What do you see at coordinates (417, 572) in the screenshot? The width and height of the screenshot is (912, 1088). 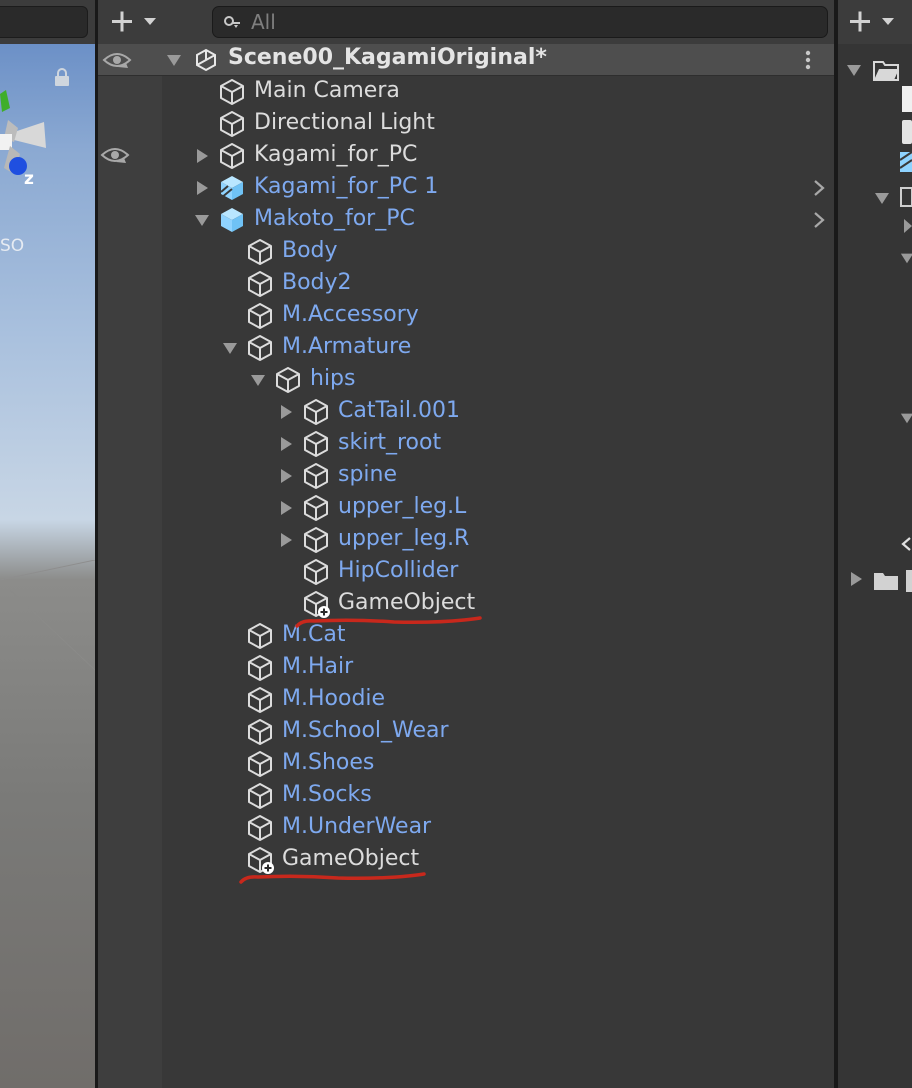 I see `hierarchy-row: HipCollider` at bounding box center [417, 572].